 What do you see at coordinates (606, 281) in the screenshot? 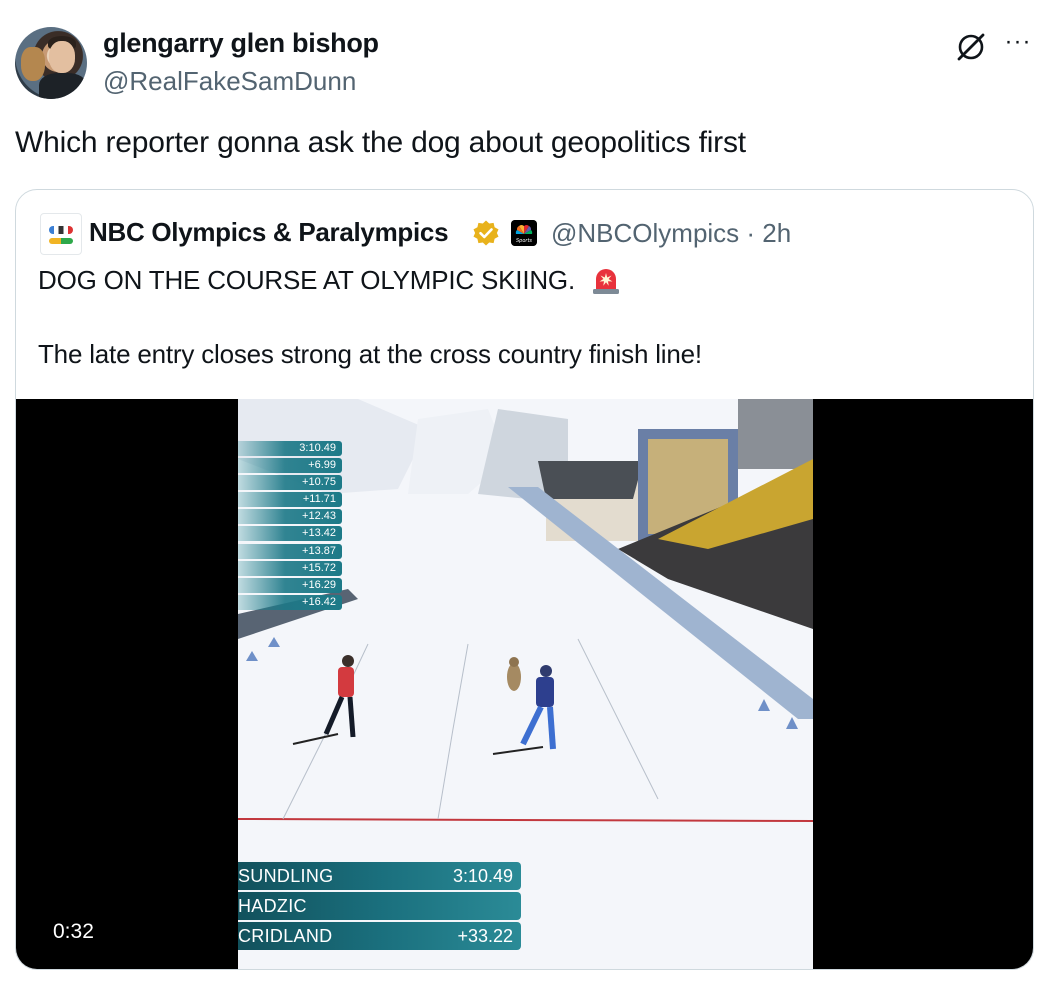
I see `siren-emoji-icon` at bounding box center [606, 281].